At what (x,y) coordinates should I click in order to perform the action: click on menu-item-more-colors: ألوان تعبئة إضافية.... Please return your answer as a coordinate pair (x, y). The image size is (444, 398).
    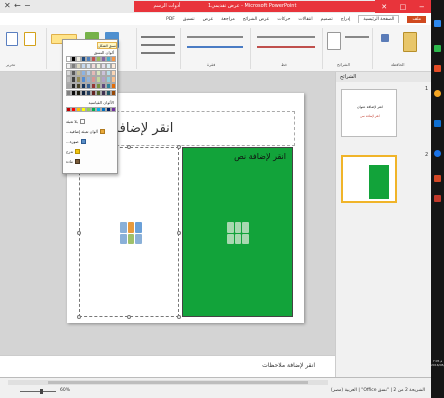
    Looking at the image, I should click on (91, 131).